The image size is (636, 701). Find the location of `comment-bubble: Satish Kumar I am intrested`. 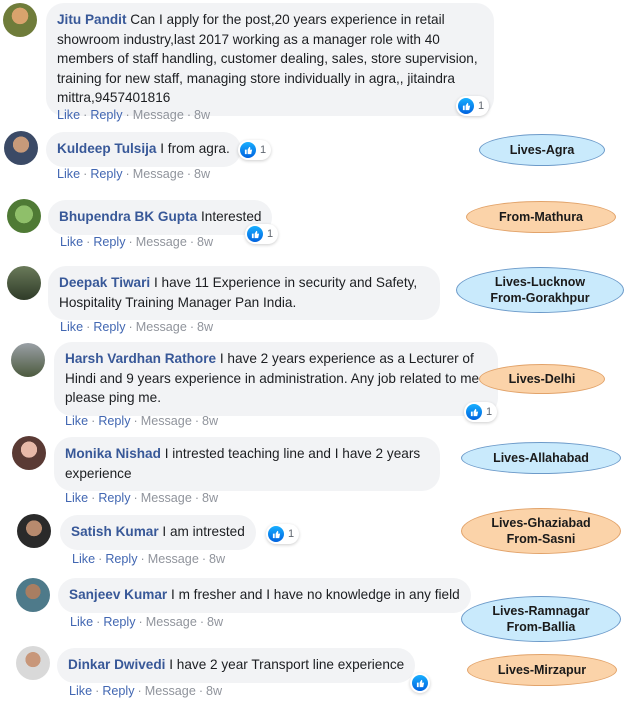

comment-bubble: Satish Kumar I am intrested is located at coordinates (158, 532).